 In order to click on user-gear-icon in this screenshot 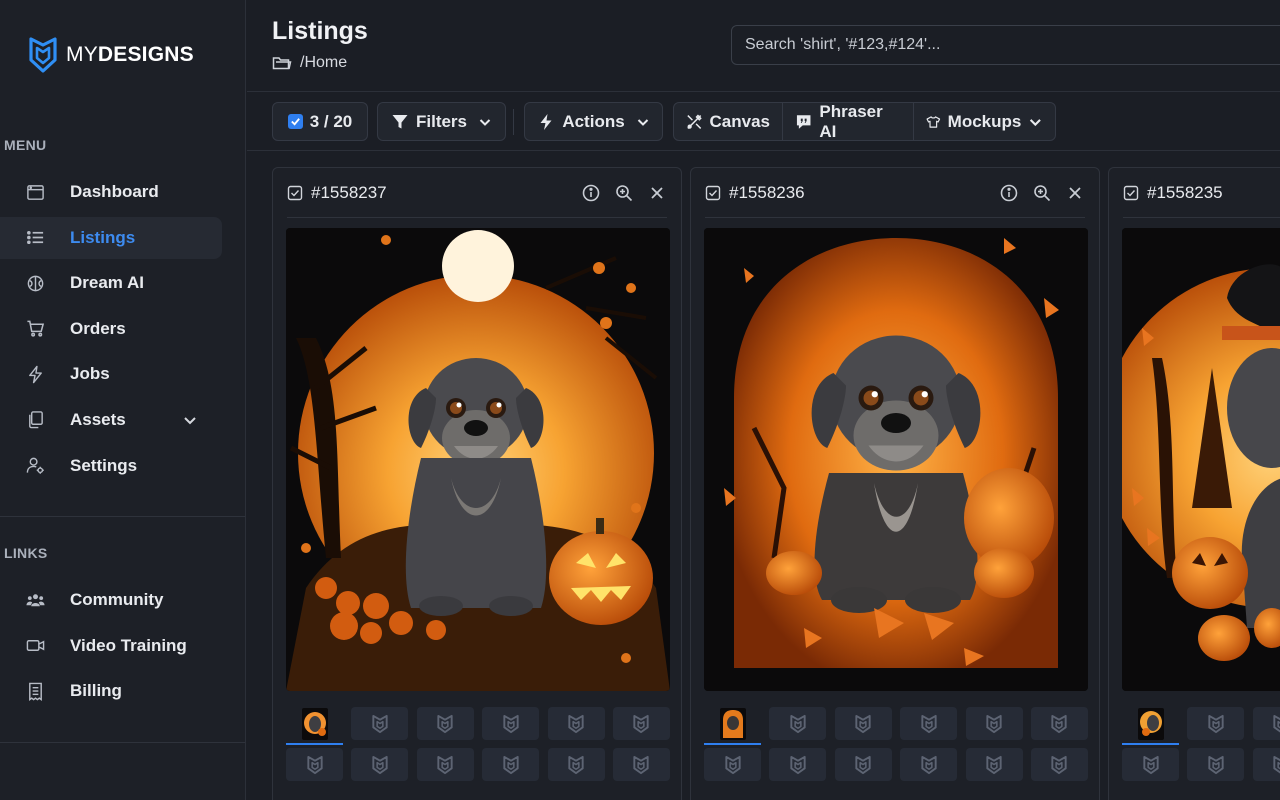, I will do `click(35, 466)`.